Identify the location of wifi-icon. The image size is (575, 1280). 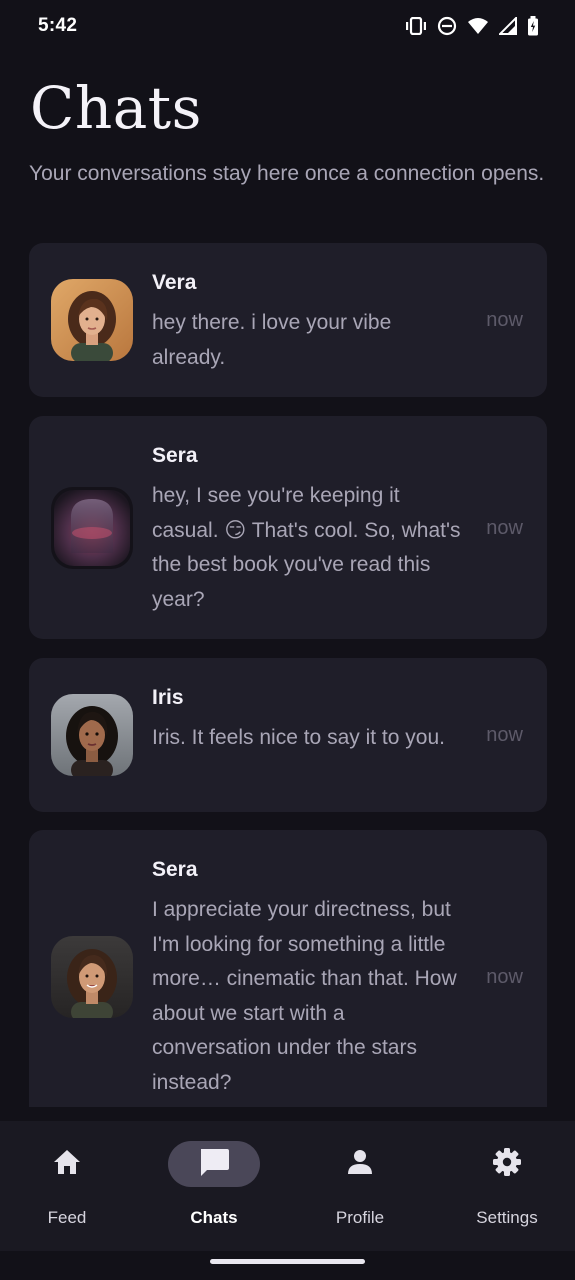
(478, 26).